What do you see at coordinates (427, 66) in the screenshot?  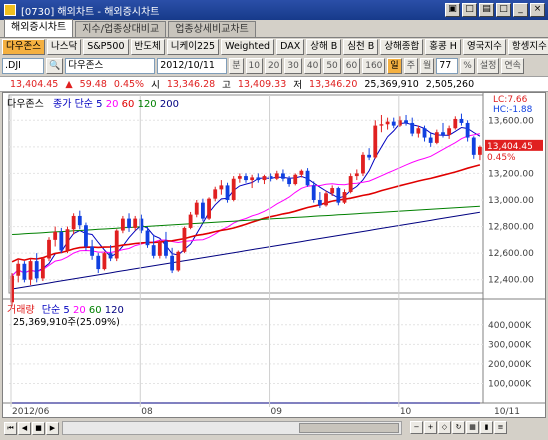 I see `month-button: 월` at bounding box center [427, 66].